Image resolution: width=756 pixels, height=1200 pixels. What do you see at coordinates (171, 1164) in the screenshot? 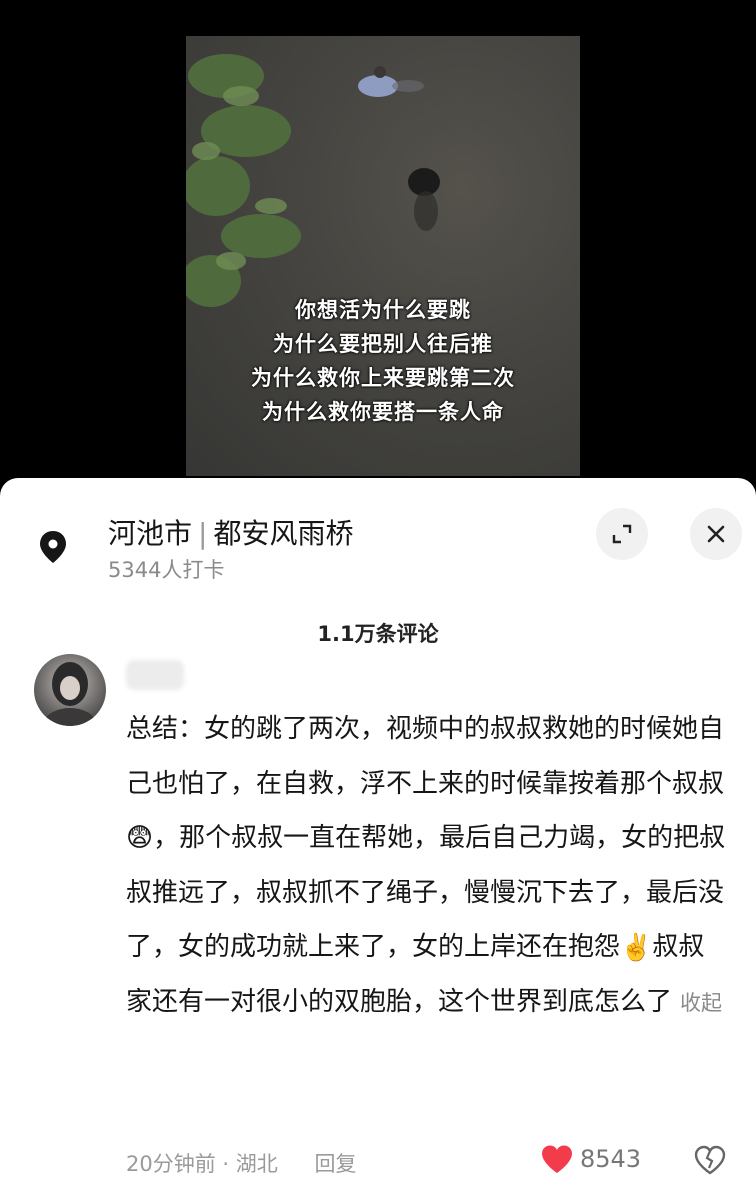
I see `comment-time: 20分钟前` at bounding box center [171, 1164].